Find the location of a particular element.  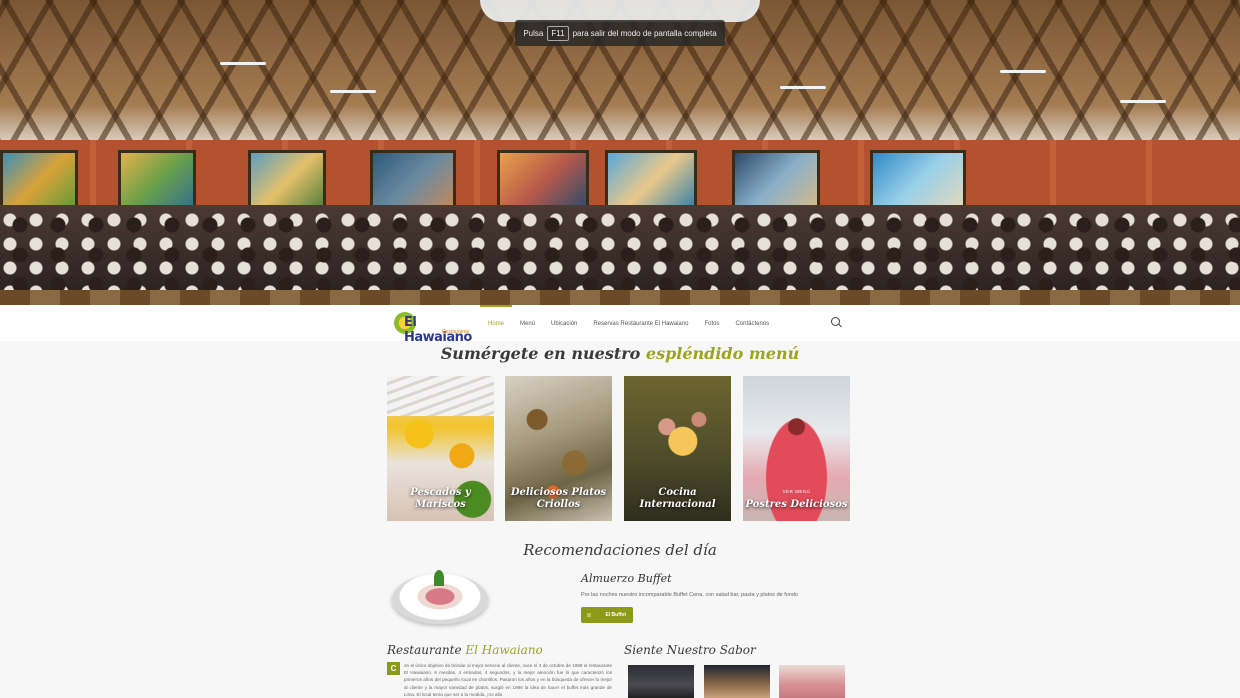

menu-tile-pescados: Pescados y Mariscos is located at coordinates (440, 448).